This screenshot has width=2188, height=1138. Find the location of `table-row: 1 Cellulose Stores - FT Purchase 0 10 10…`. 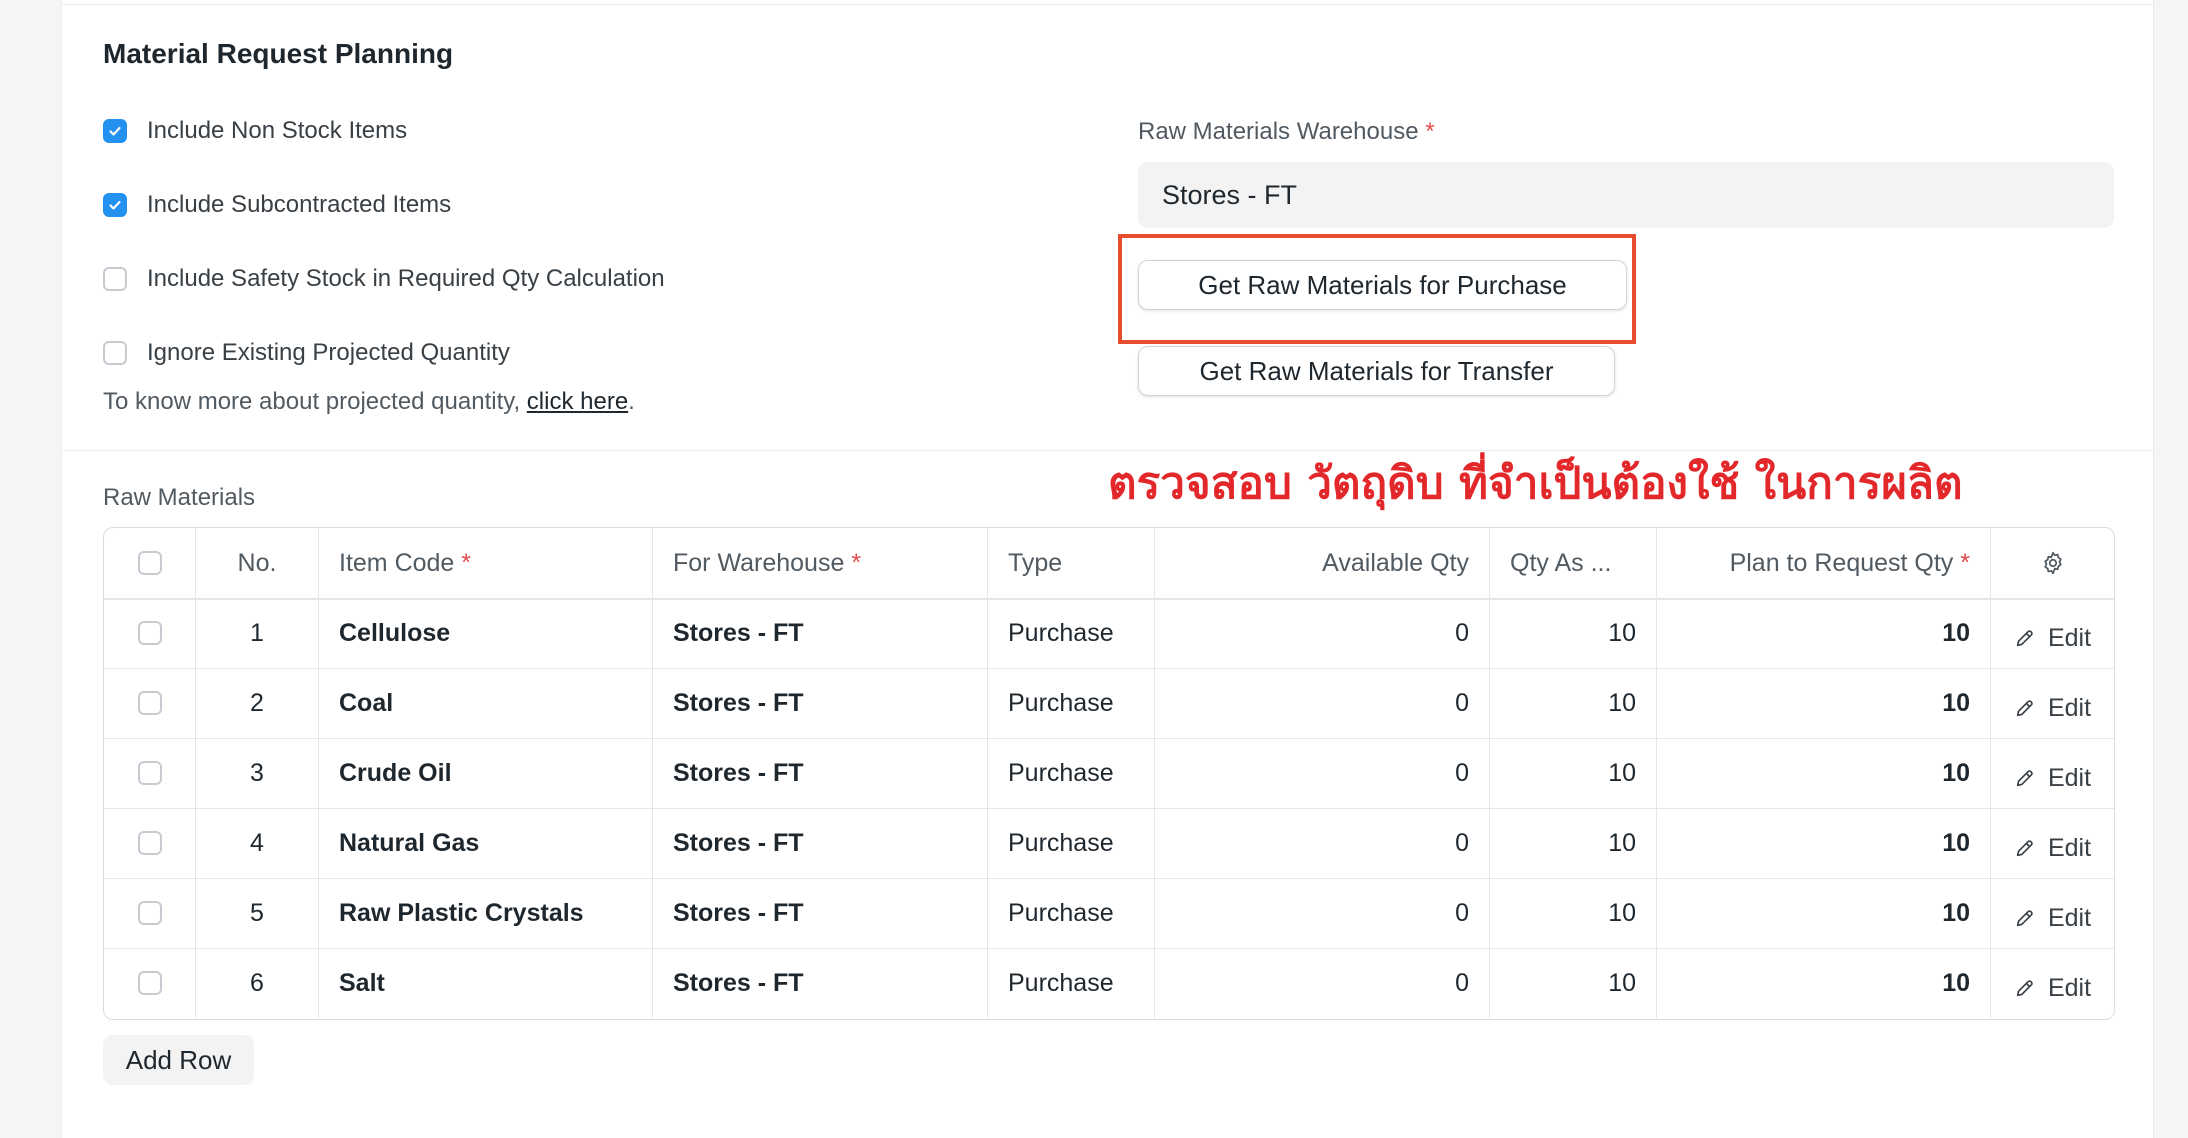

table-row: 1 Cellulose Stores - FT Purchase 0 10 10… is located at coordinates (1109, 633).